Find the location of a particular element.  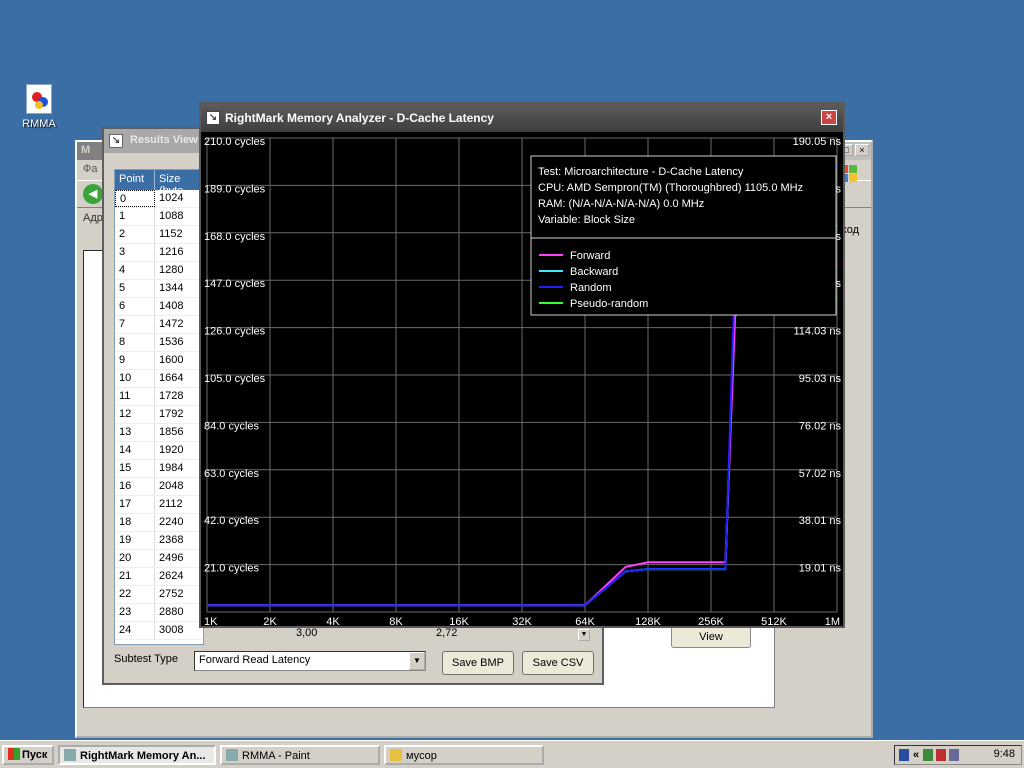

table-row: 22 2752 is located at coordinates (159, 595).